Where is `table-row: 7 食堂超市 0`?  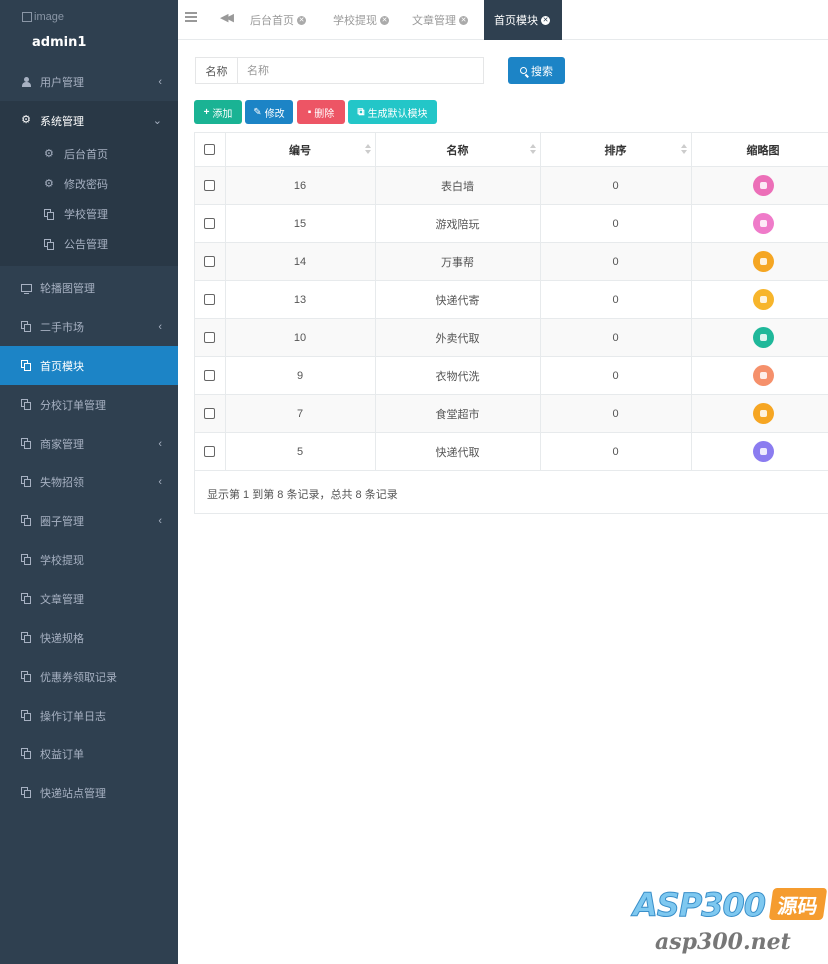
table-row: 7 食堂超市 0 is located at coordinates (511, 413).